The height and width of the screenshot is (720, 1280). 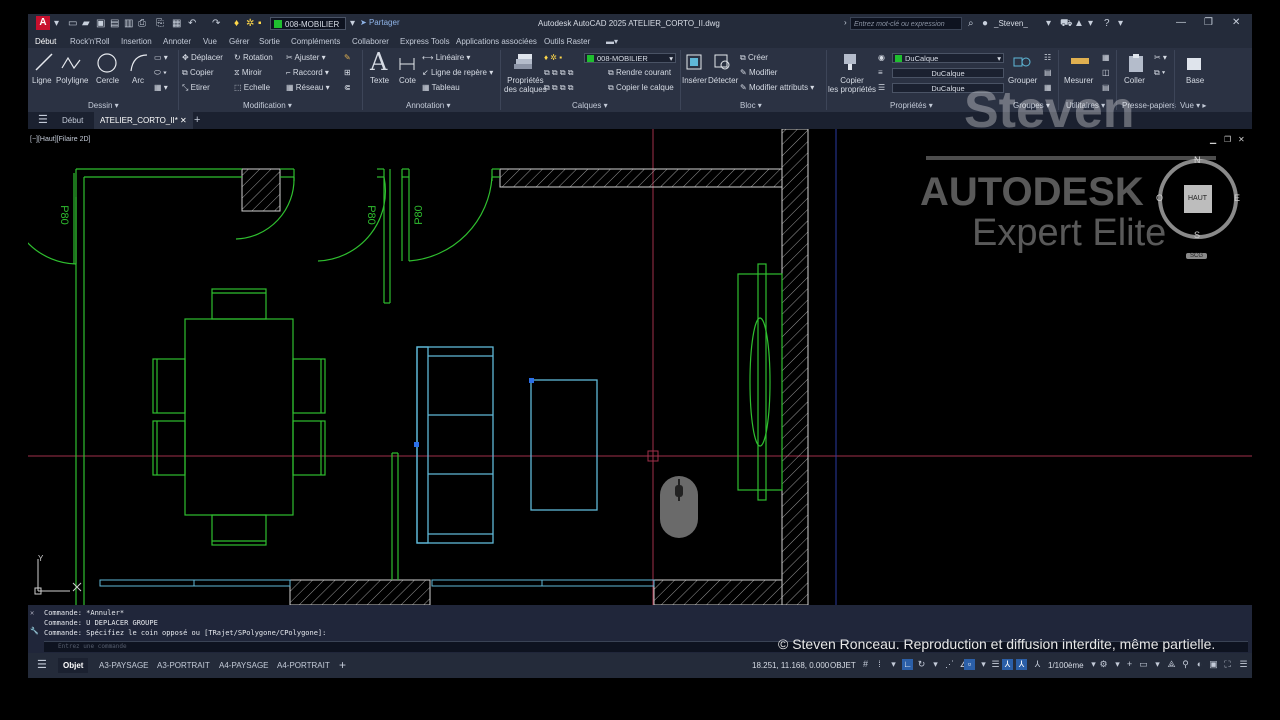 I want to click on layer-dropdown: 008-MOBILIER ▾, so click(x=630, y=58).